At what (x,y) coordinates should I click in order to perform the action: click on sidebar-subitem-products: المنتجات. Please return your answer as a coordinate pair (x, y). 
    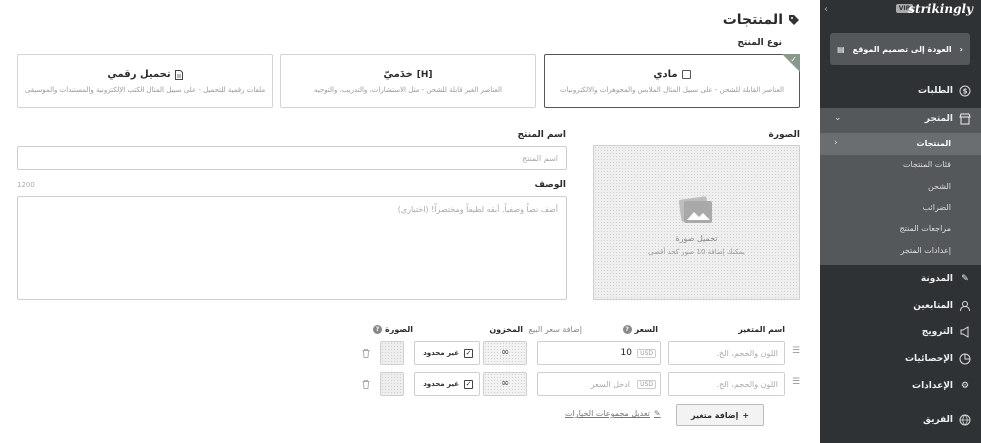
    Looking at the image, I should click on (934, 143).